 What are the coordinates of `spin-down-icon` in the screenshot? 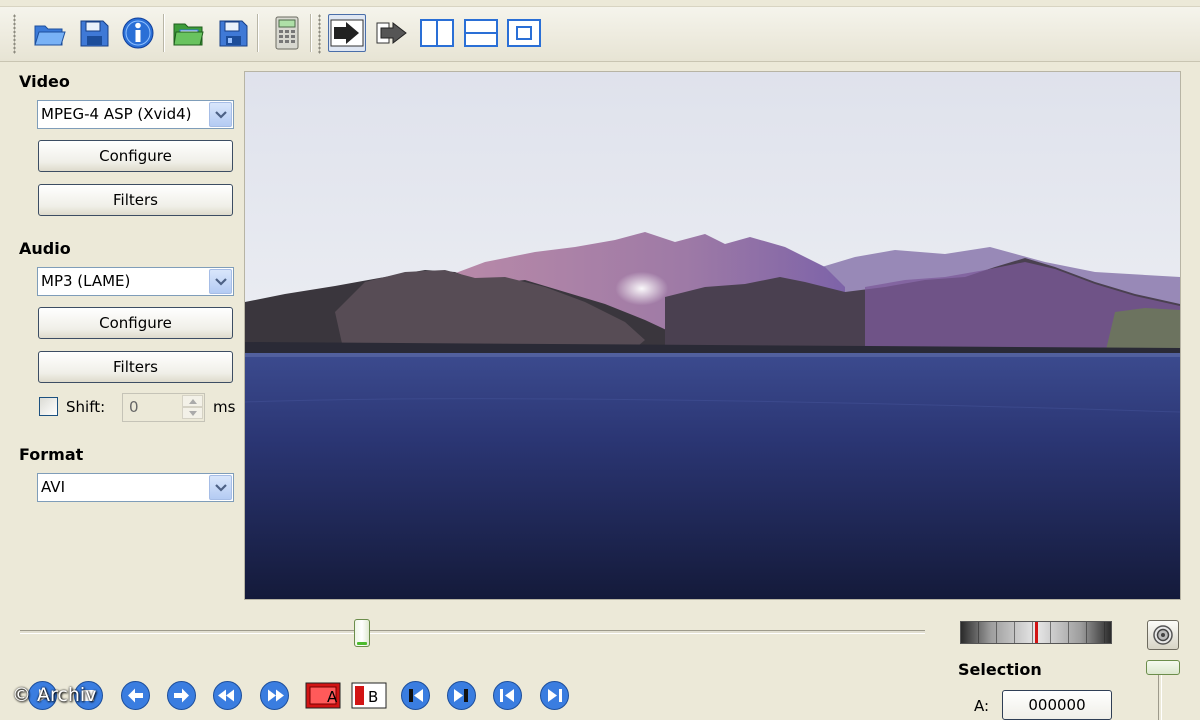 It's located at (192, 413).